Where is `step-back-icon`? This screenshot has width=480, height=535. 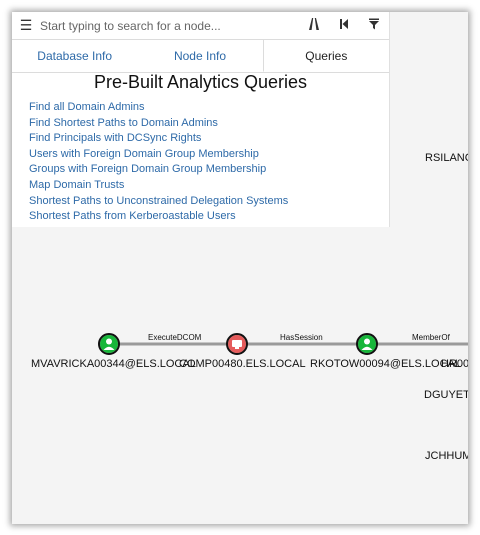 step-back-icon is located at coordinates (344, 25).